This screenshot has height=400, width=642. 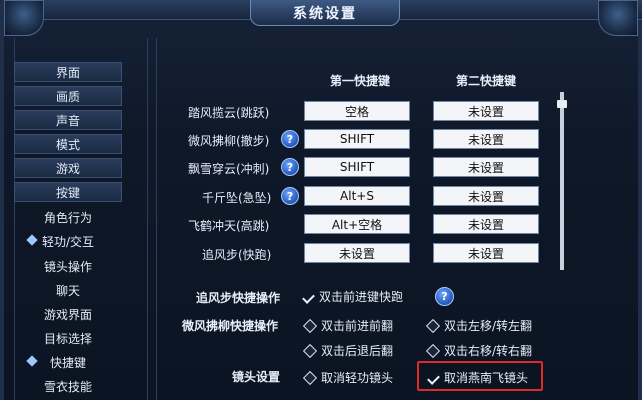 What do you see at coordinates (488, 351) in the screenshot?
I see `option-label: 双击右移/转右翻` at bounding box center [488, 351].